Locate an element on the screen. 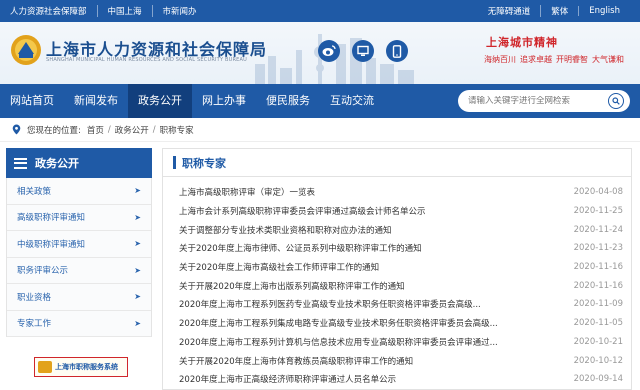  article-title: 关于开展2020年度上海市体育教练员高级职称评审工作的通知 is located at coordinates (296, 361).